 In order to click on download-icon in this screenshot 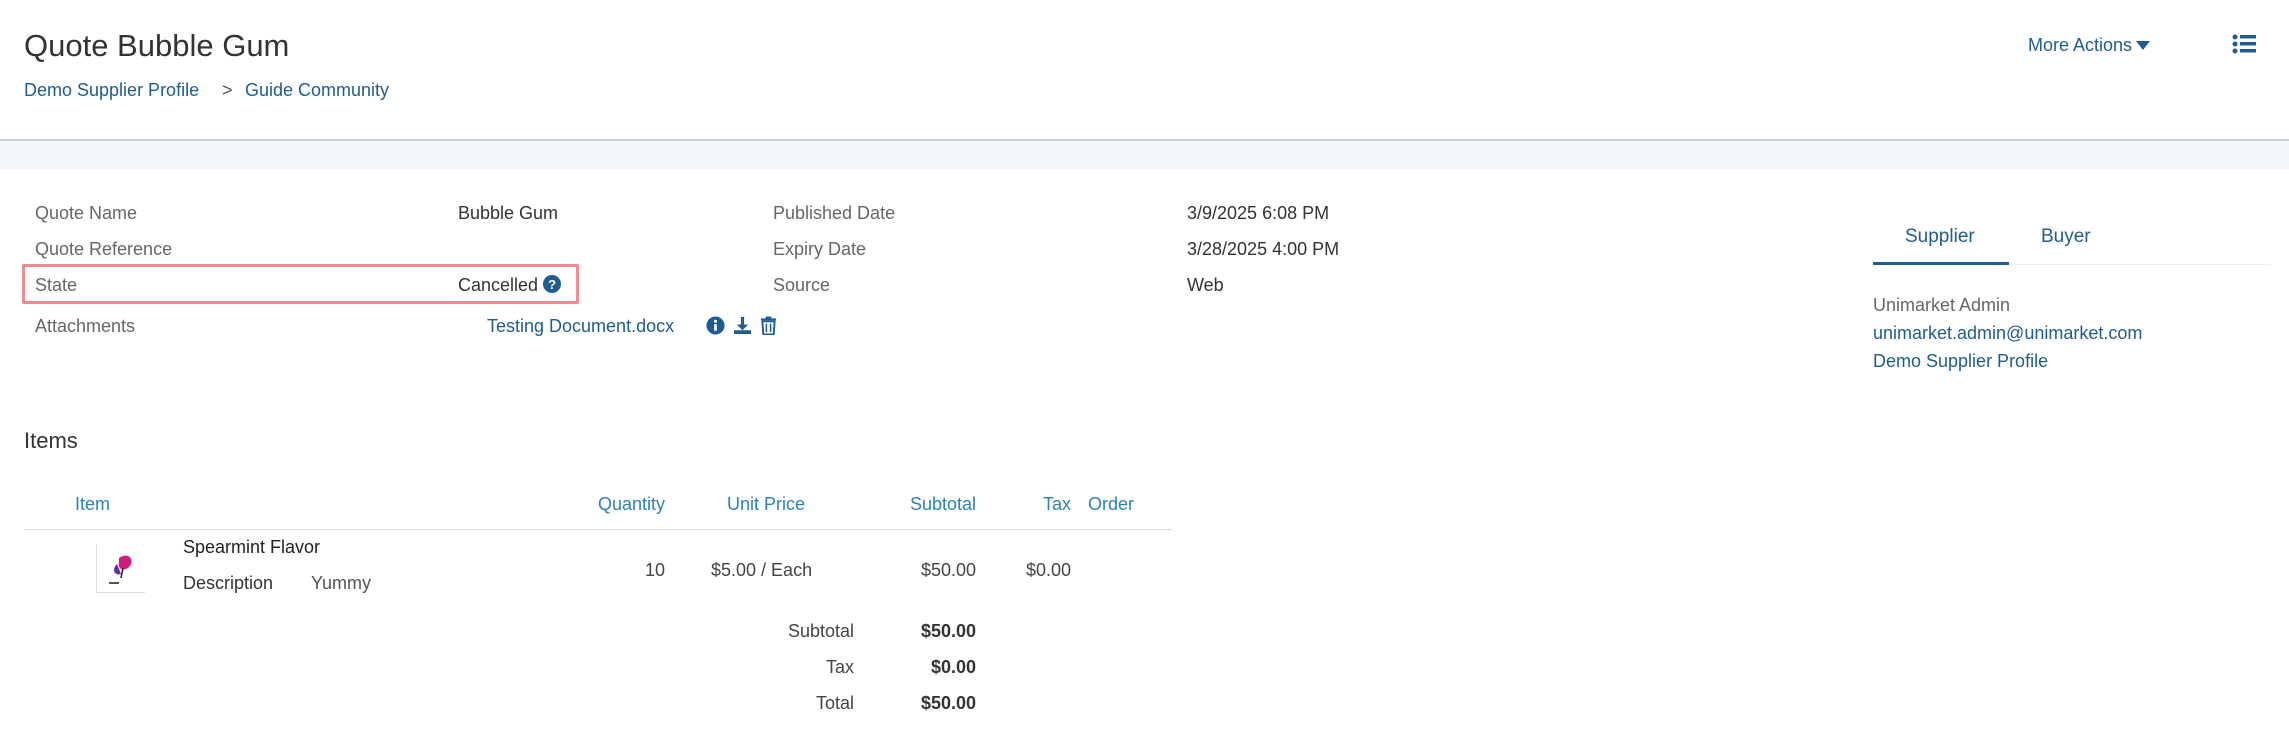, I will do `click(742, 325)`.